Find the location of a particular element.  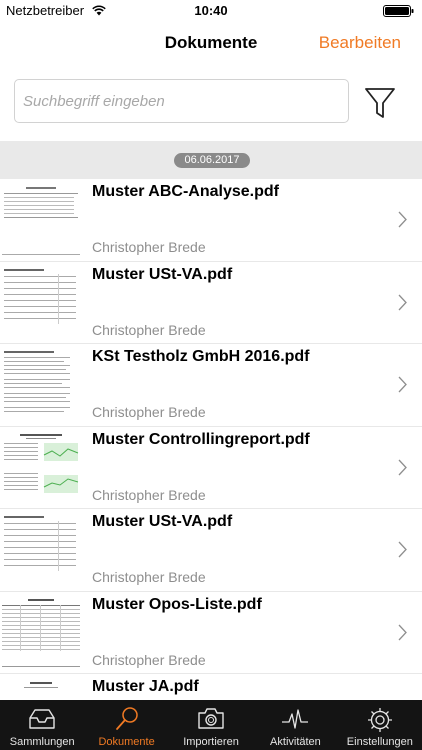

tab-label: Einstellungen is located at coordinates (379, 742).